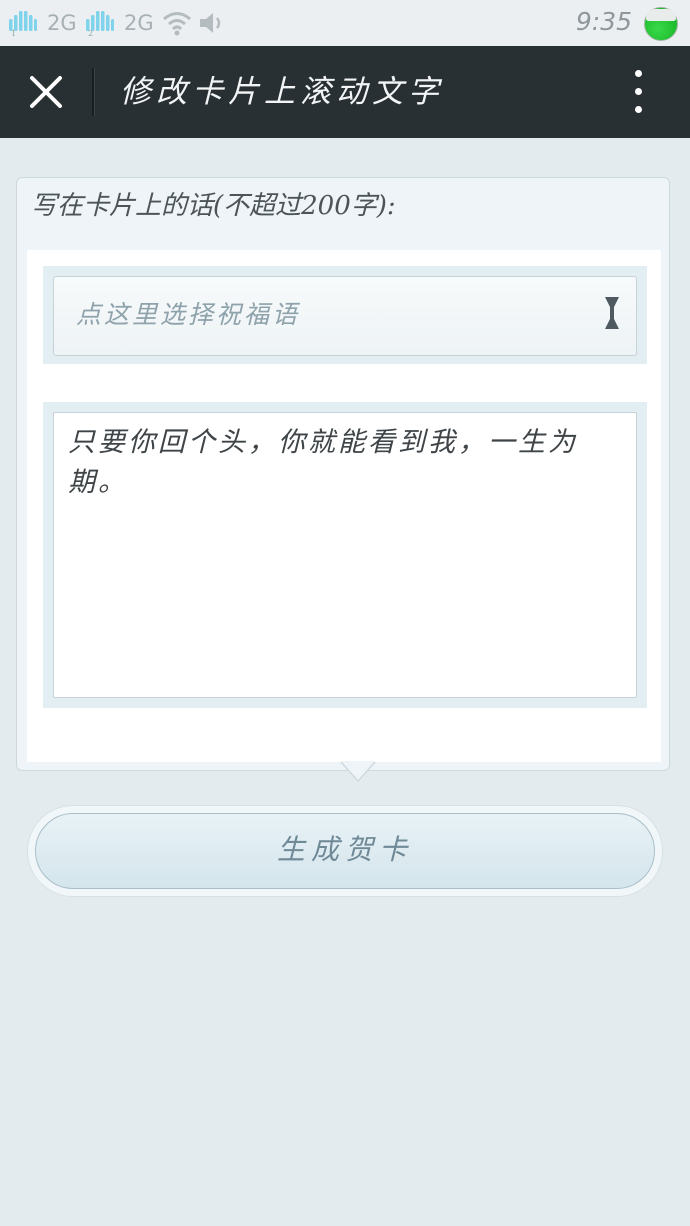  Describe the element at coordinates (93, 92) in the screenshot. I see `app-bar-divider` at that location.